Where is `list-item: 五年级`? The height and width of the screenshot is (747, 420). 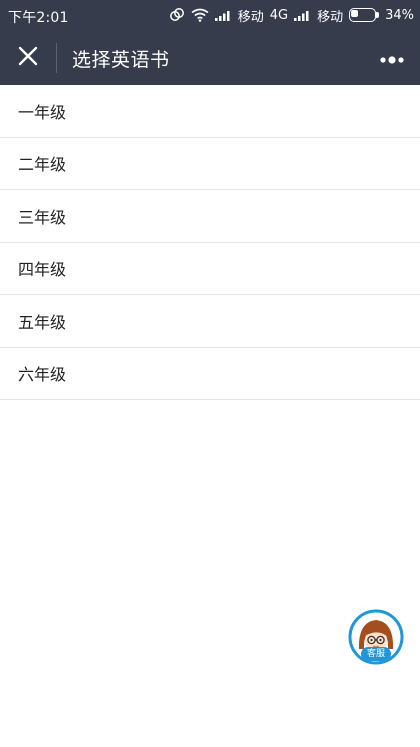
list-item: 五年级 is located at coordinates (210, 321).